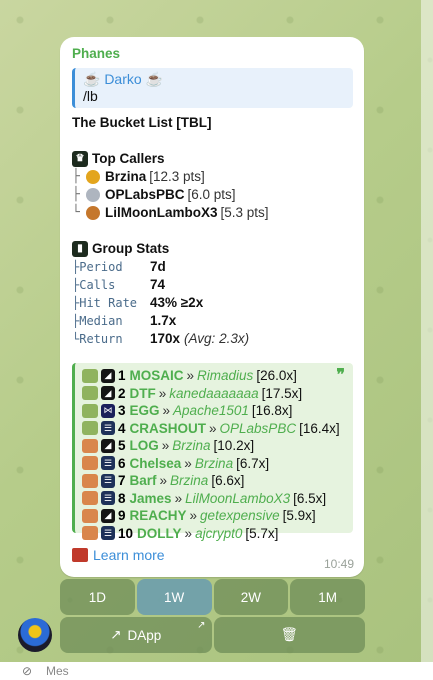 The image size is (433, 680). I want to click on timeframe-button-2w: 2W, so click(251, 597).